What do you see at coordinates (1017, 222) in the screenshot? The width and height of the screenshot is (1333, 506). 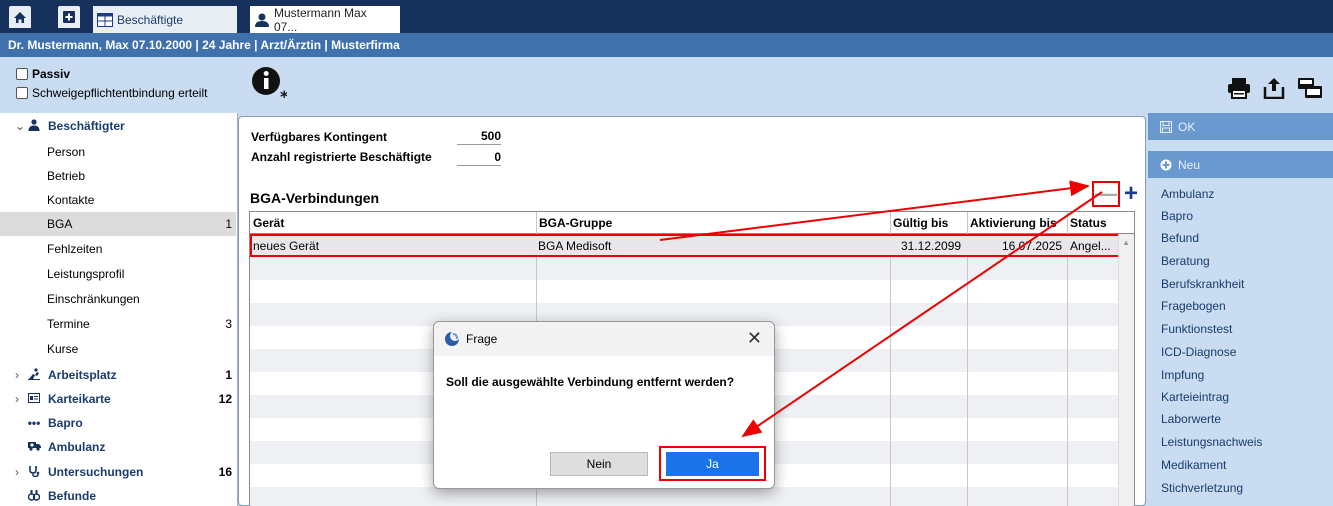 I see `column-header-aktivierung-bis: Aktivierung bis` at bounding box center [1017, 222].